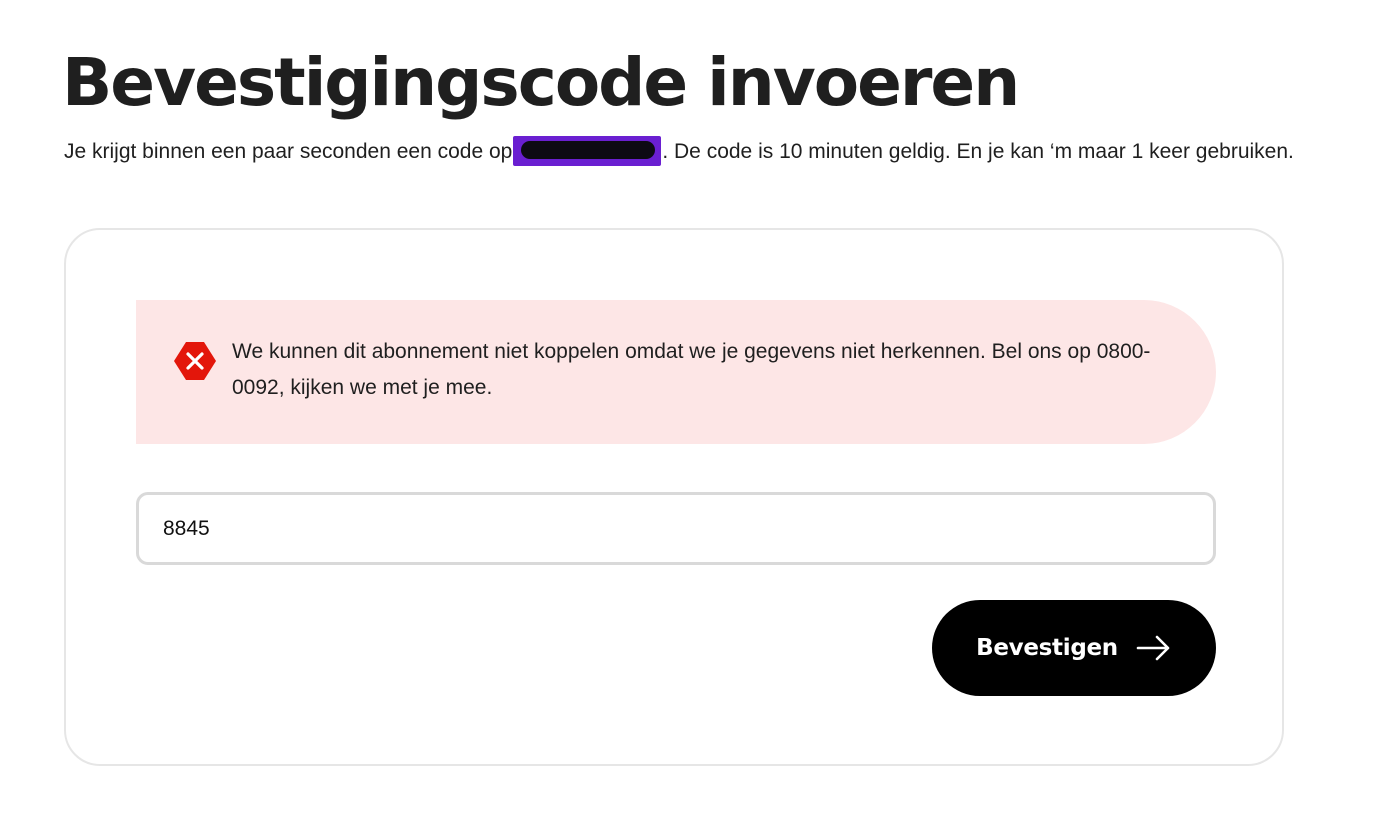 The height and width of the screenshot is (838, 1399). What do you see at coordinates (587, 151) in the screenshot?
I see `redacted-phone-number` at bounding box center [587, 151].